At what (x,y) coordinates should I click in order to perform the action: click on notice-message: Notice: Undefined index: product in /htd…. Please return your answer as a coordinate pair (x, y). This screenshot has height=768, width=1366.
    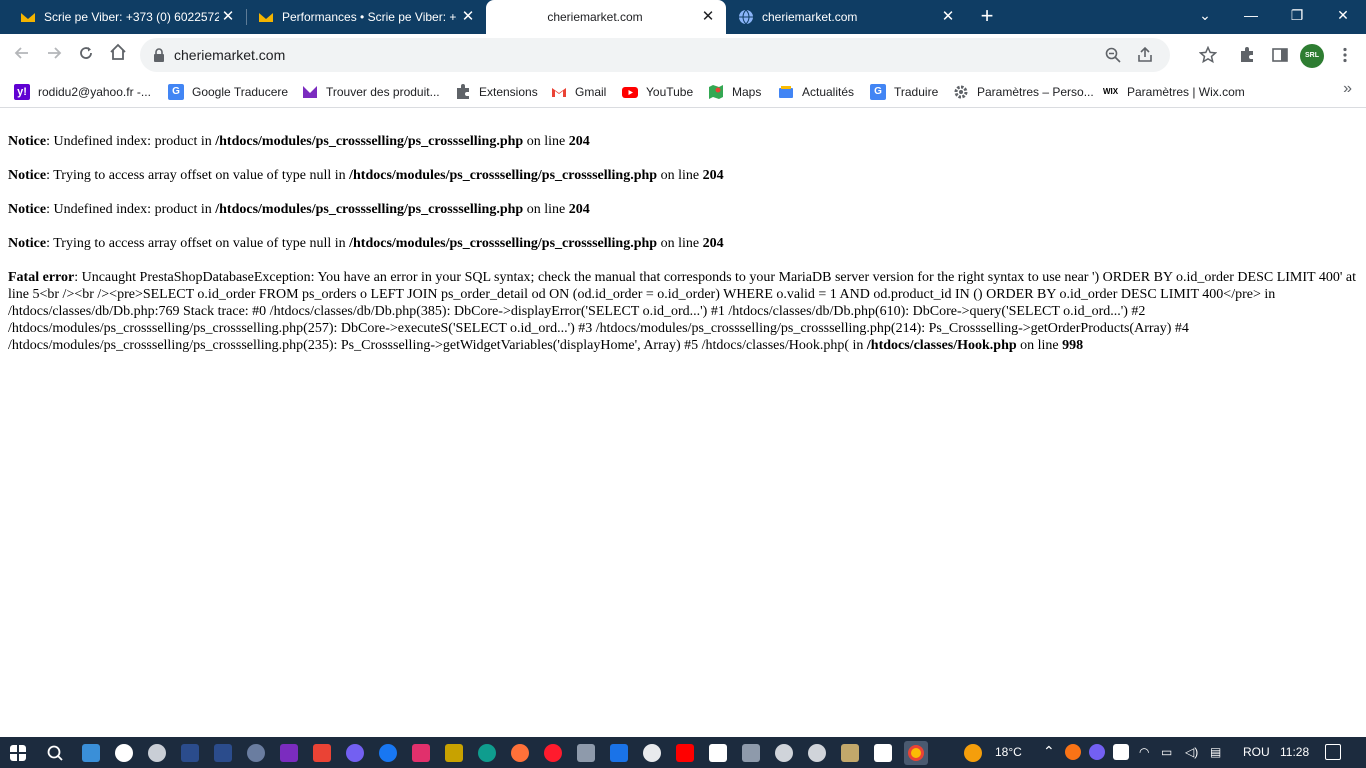
    Looking at the image, I should click on (299, 209).